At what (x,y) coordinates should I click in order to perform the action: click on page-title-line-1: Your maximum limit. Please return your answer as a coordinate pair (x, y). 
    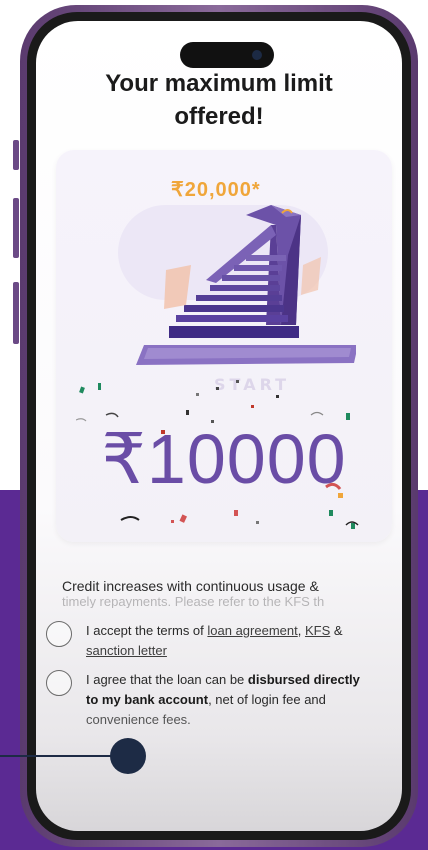
    Looking at the image, I should click on (219, 83).